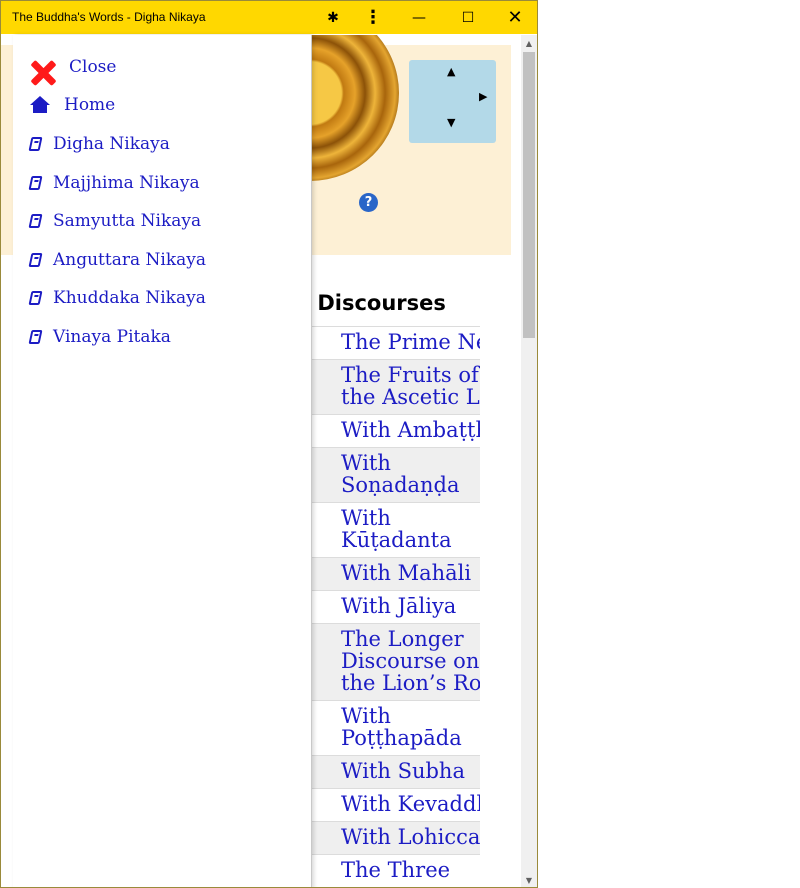 The width and height of the screenshot is (800, 888). What do you see at coordinates (162, 67) in the screenshot?
I see `drawer-close: Close` at bounding box center [162, 67].